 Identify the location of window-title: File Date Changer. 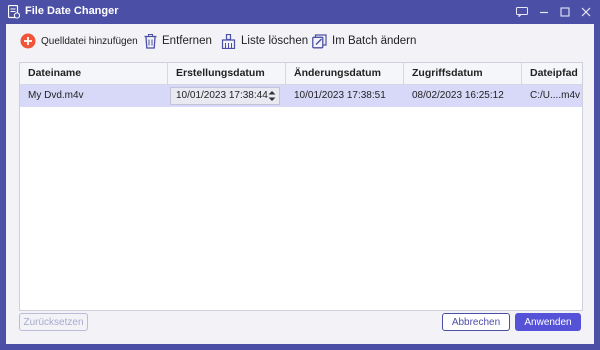
(72, 11).